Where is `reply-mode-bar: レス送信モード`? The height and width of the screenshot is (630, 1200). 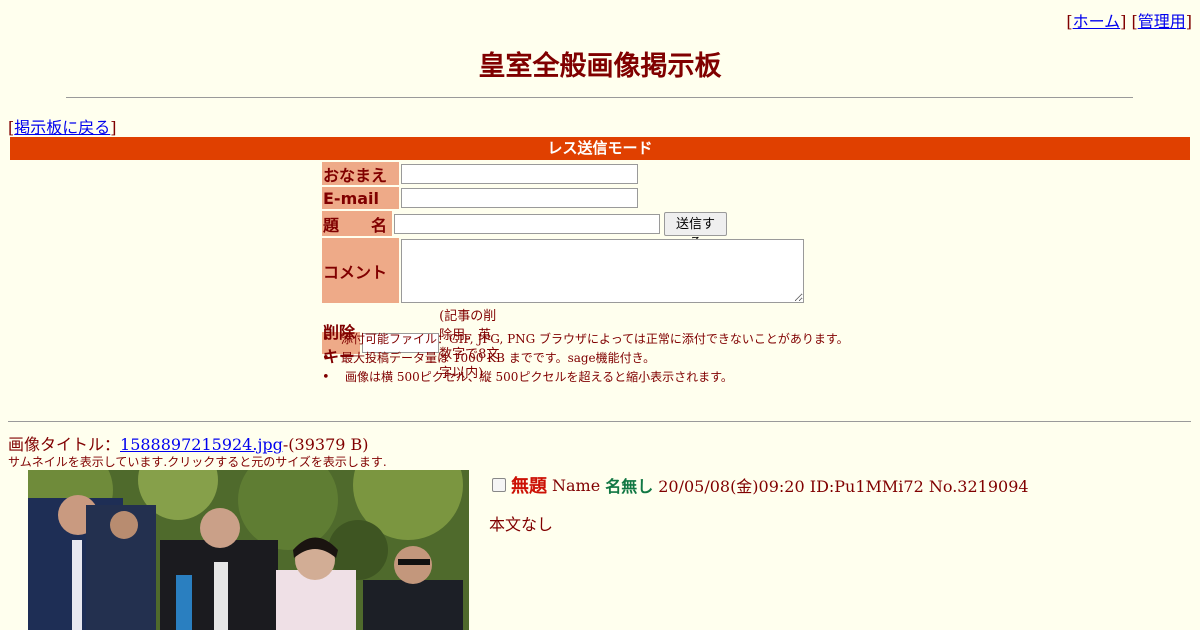
reply-mode-bar: レス送信モード is located at coordinates (600, 148).